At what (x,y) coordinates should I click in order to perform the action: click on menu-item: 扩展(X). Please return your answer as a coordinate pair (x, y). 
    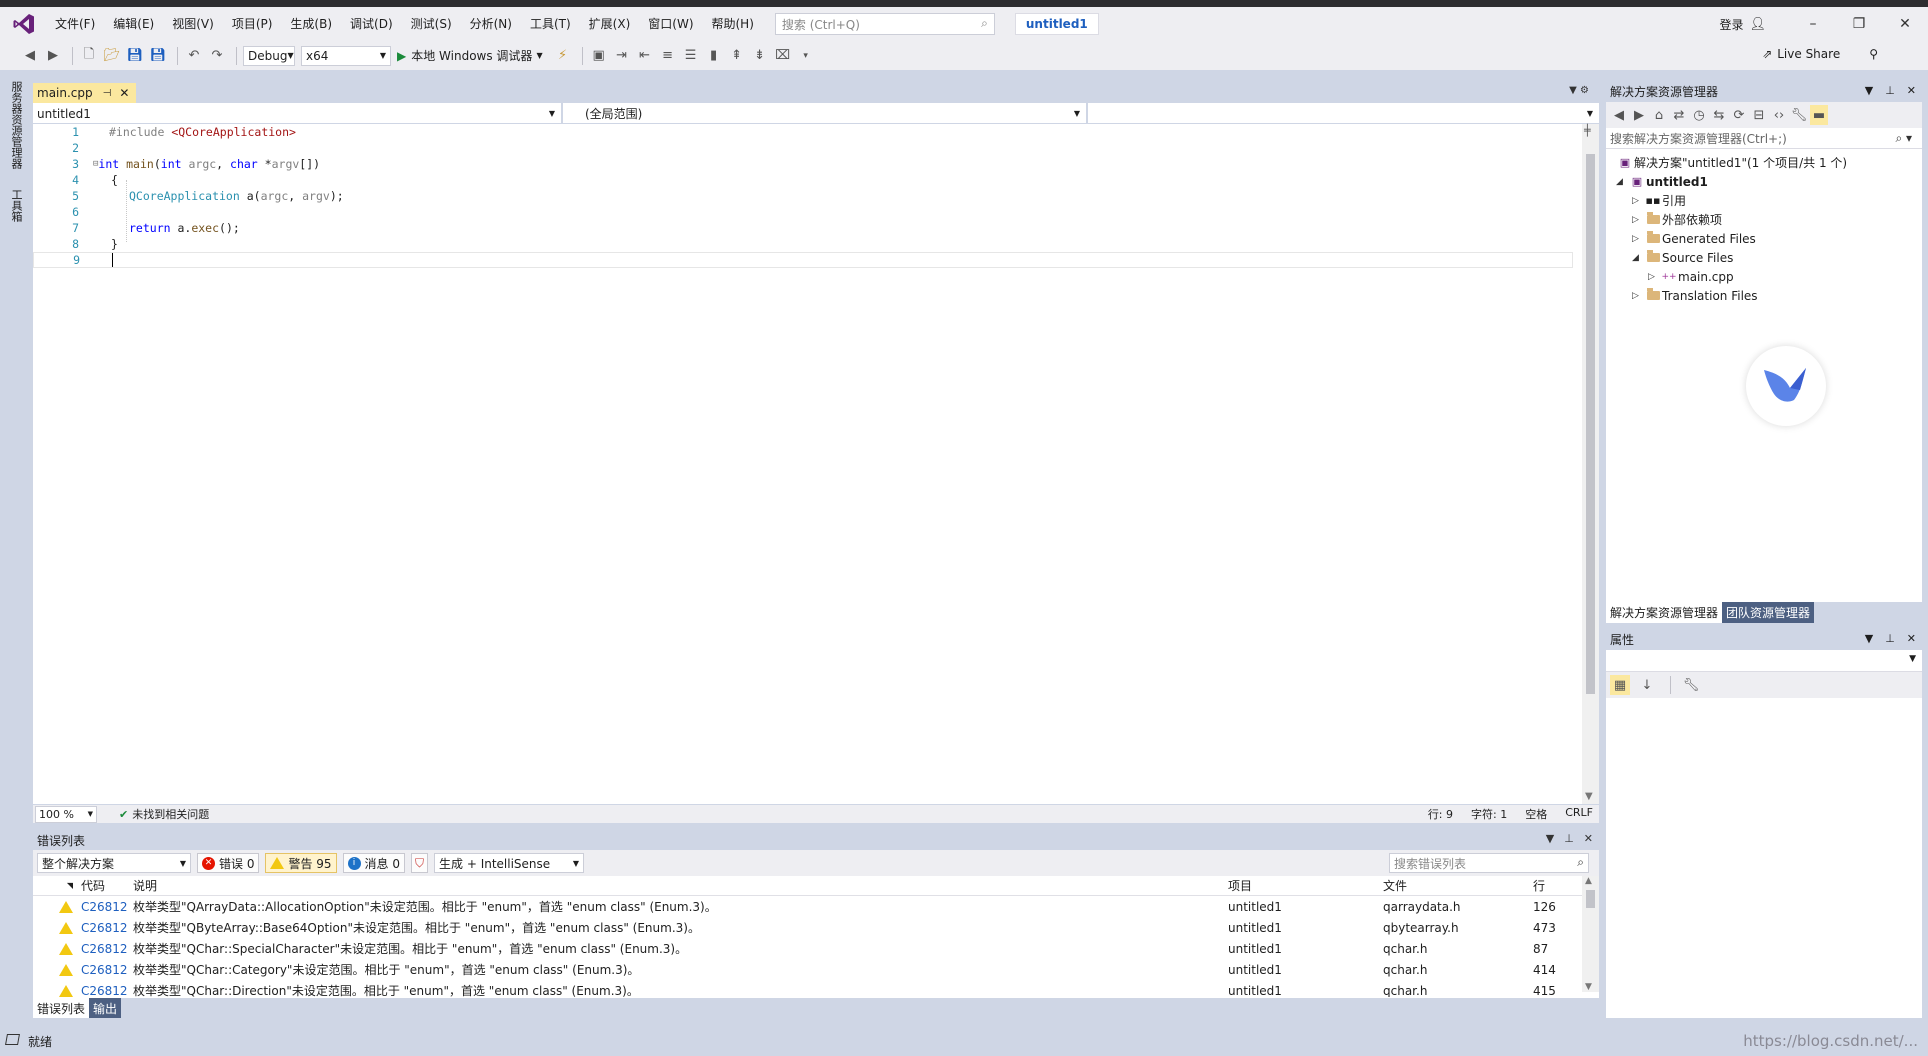
    Looking at the image, I should click on (610, 24).